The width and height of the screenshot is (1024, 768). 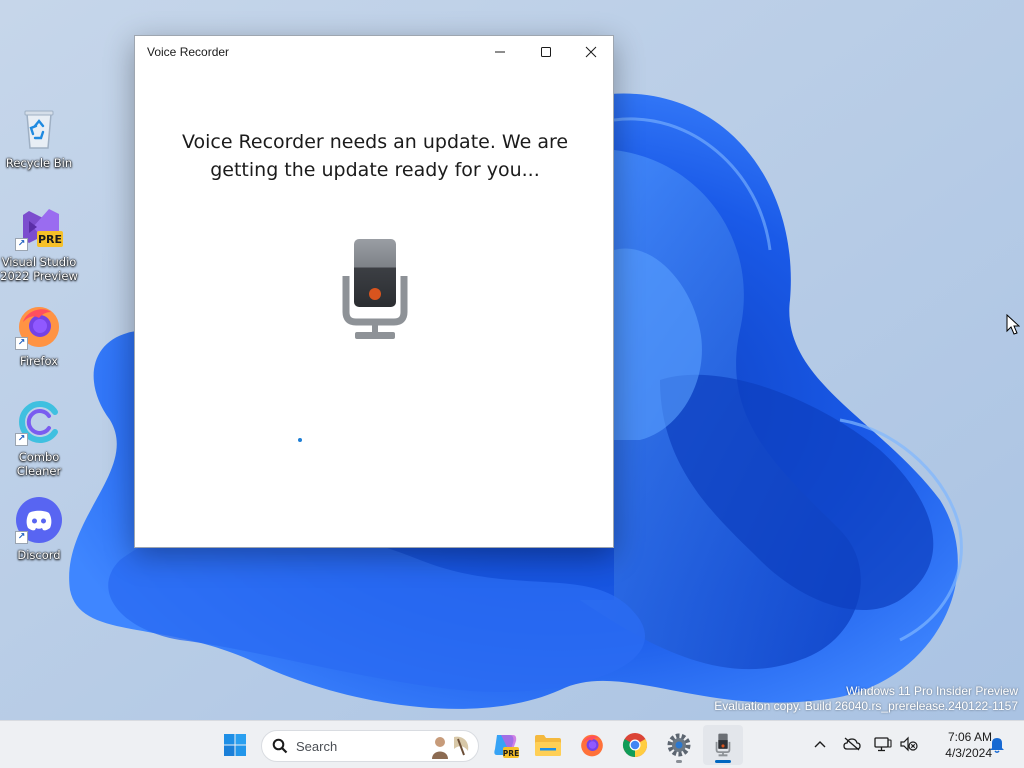 I want to click on desktop-icon-label: Visual Studio 2022 Preview, so click(x=39, y=269).